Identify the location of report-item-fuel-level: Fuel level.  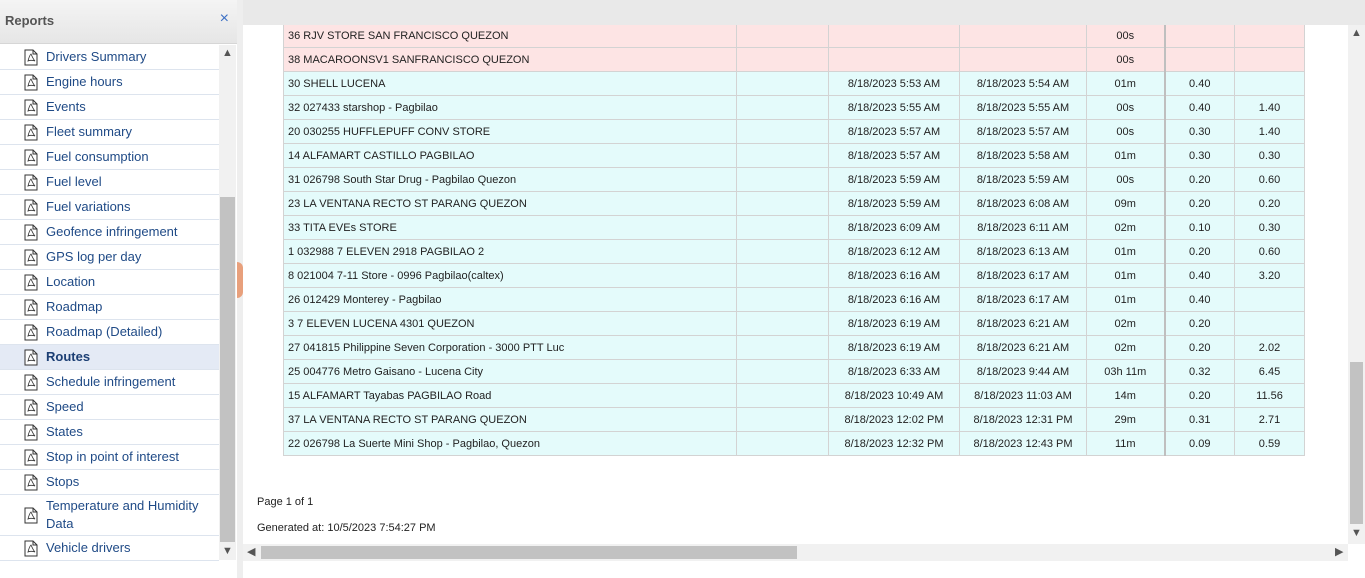
(109, 182).